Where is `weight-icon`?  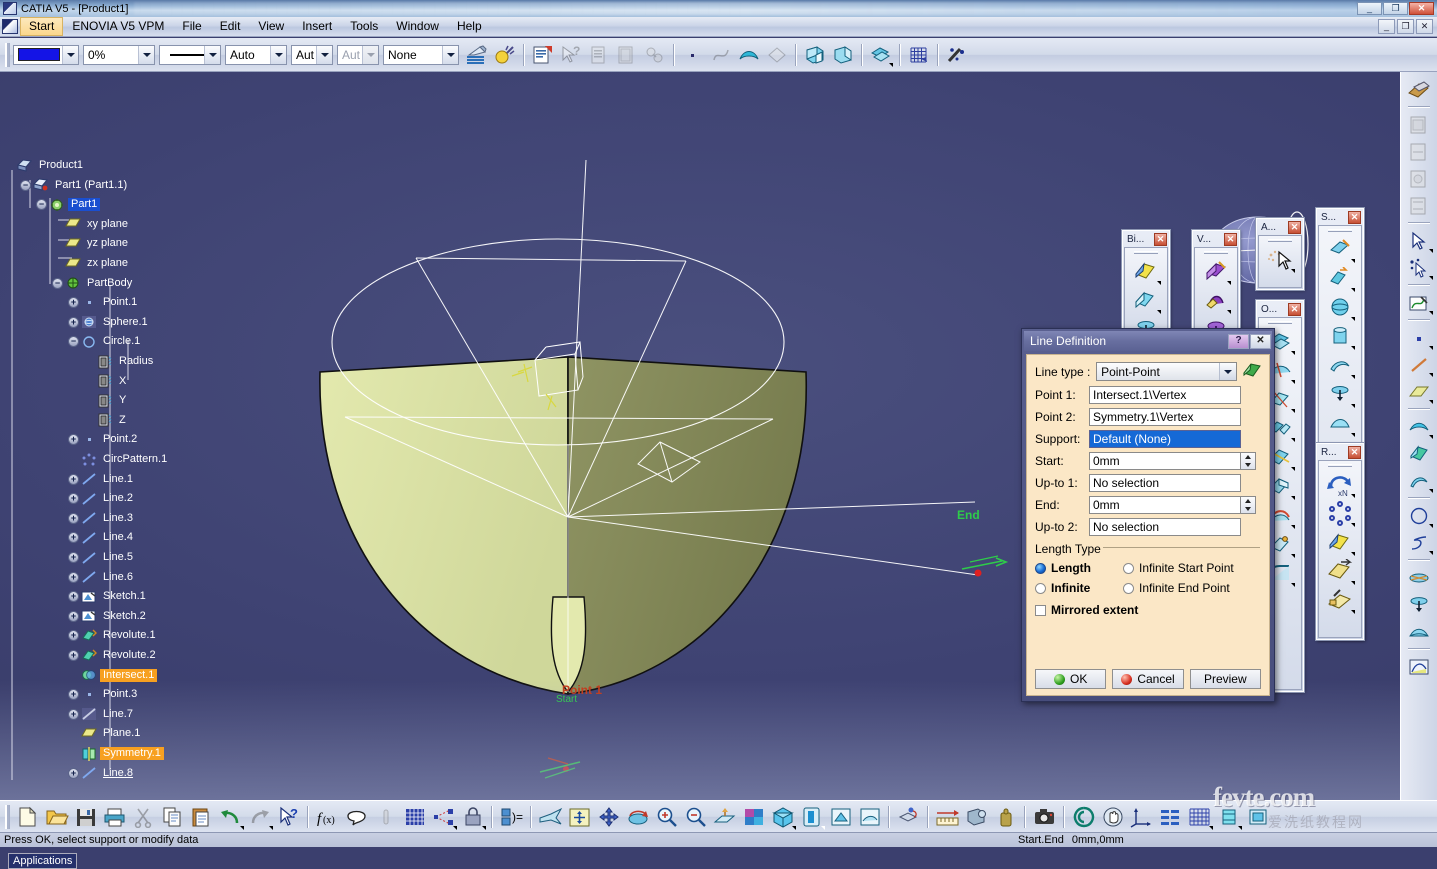 weight-icon is located at coordinates (1005, 817).